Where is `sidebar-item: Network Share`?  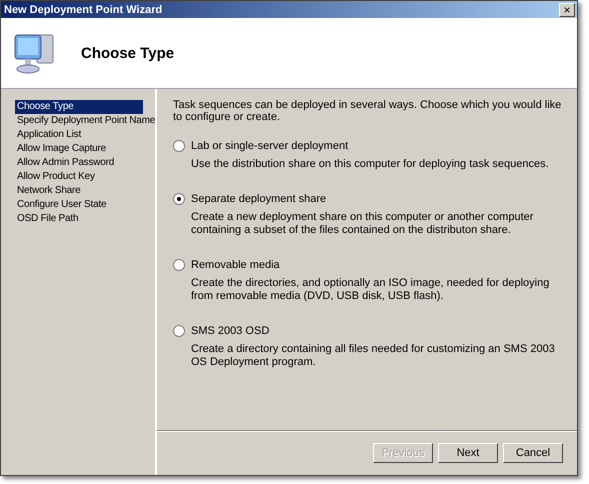
sidebar-item: Network Share is located at coordinates (79, 191).